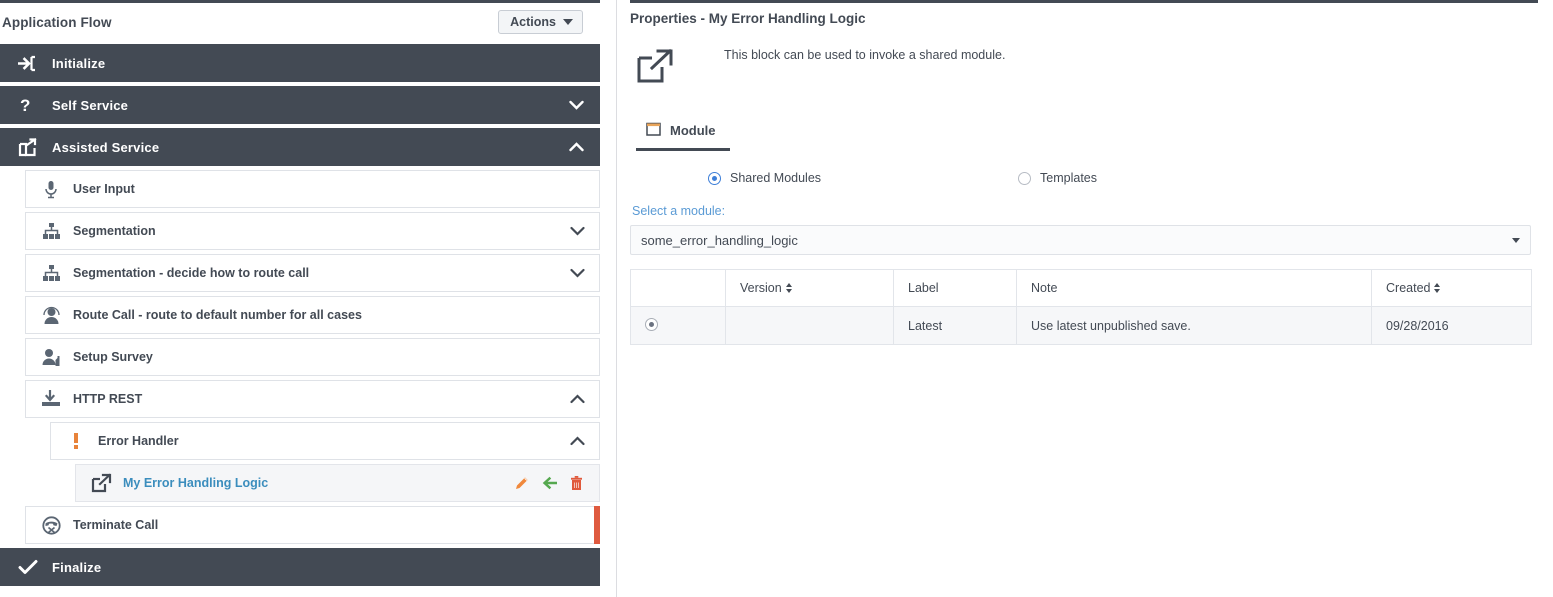  What do you see at coordinates (31, 567) in the screenshot?
I see `check-icon` at bounding box center [31, 567].